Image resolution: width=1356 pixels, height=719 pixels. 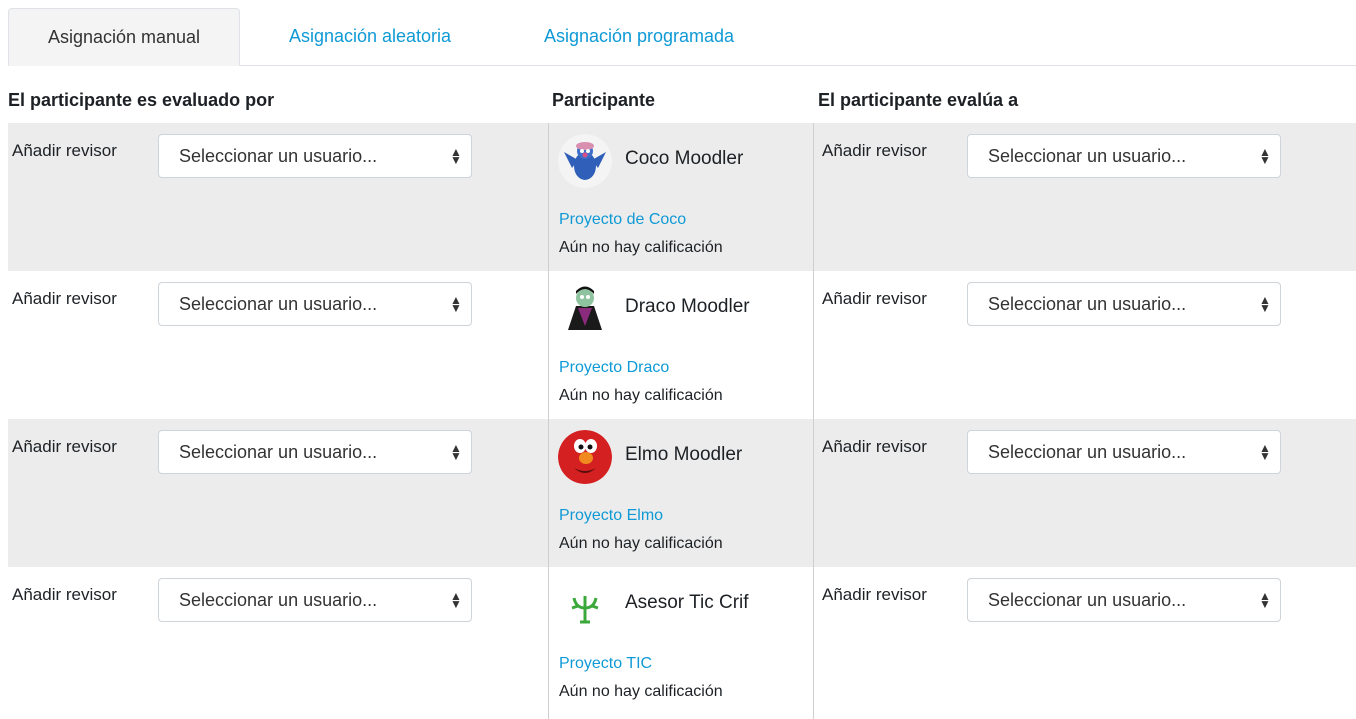 I want to click on participant-name: Coco Moodler, so click(x=684, y=158).